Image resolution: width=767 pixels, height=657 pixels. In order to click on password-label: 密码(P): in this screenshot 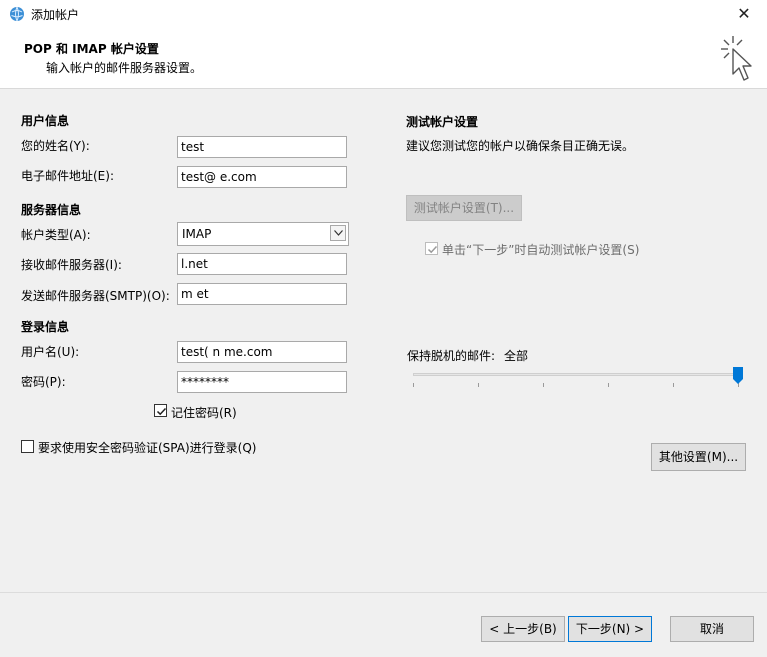, I will do `click(43, 382)`.